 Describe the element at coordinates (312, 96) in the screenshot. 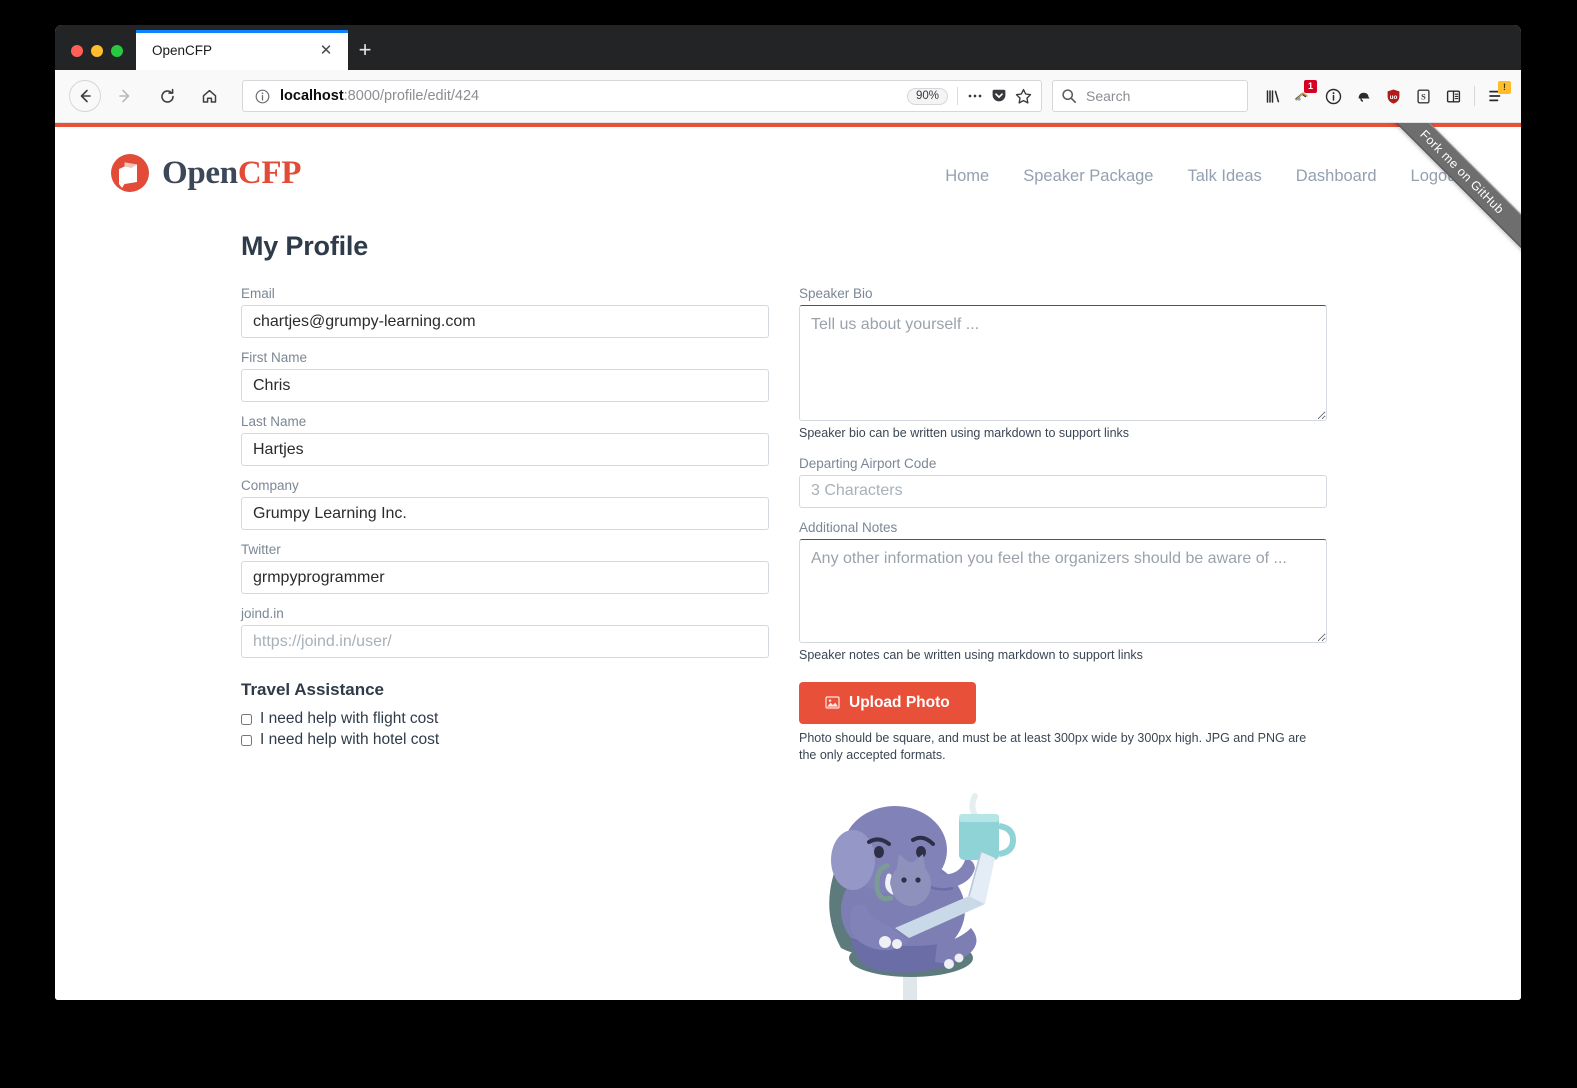

I see `url-host: localhost` at that location.